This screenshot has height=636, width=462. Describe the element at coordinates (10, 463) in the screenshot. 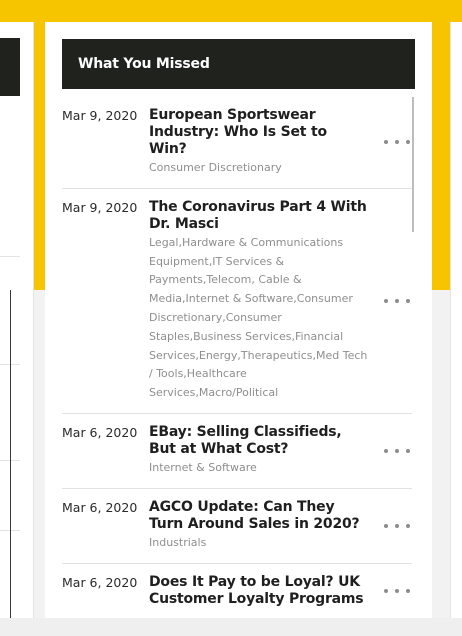

I see `window-edge` at that location.